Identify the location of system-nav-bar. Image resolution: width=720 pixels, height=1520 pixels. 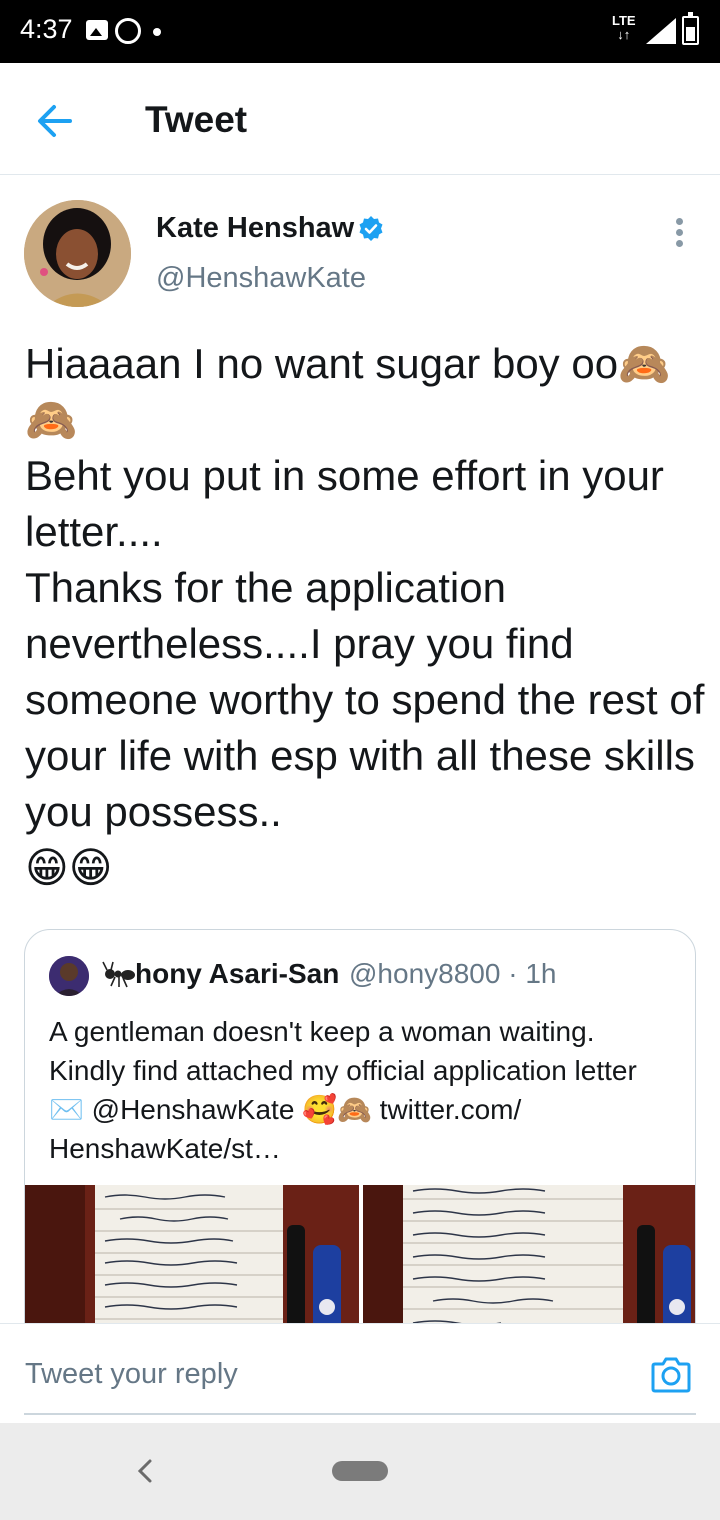
(360, 1471).